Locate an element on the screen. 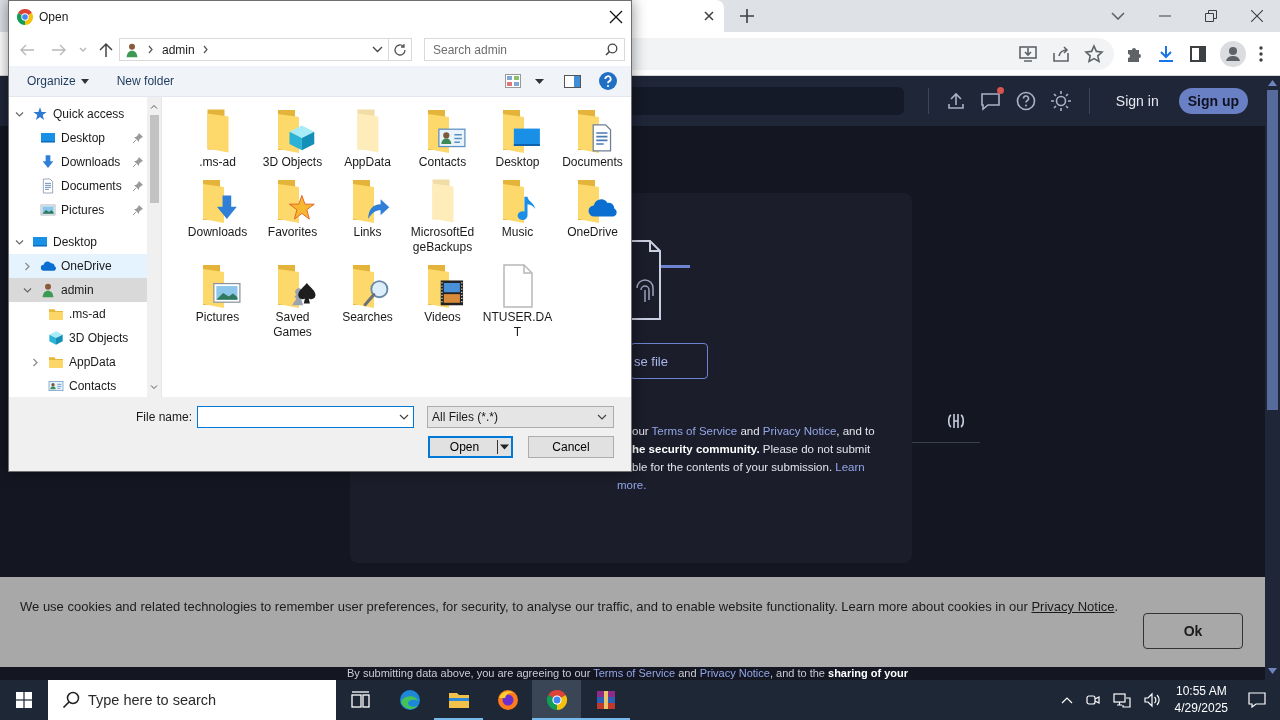 The image size is (1280, 720). notification-icon is located at coordinates (1257, 700).